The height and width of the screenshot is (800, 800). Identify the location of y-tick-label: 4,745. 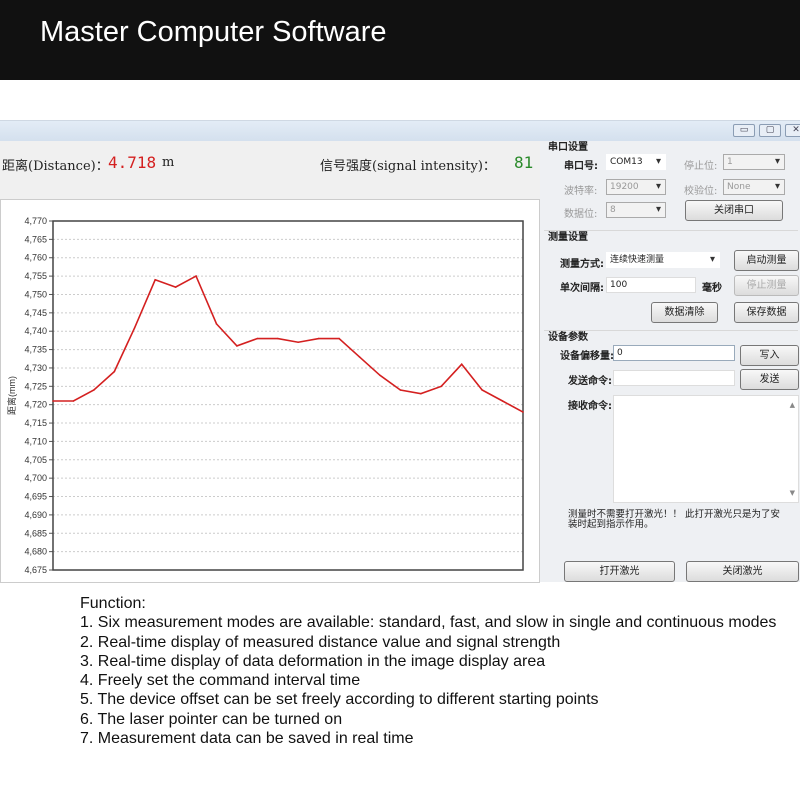
(35, 313).